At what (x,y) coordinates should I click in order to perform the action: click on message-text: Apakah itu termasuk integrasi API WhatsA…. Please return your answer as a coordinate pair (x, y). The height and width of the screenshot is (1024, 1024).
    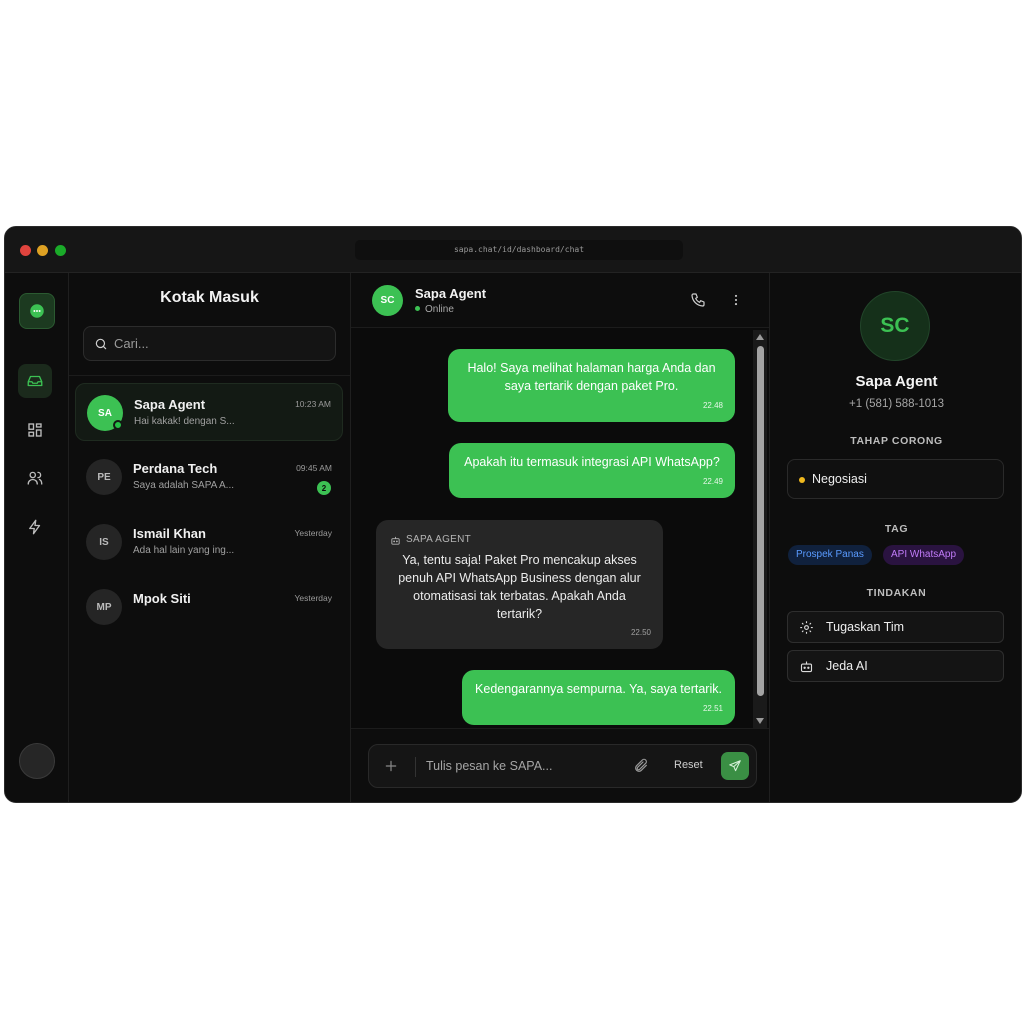
    Looking at the image, I should click on (592, 462).